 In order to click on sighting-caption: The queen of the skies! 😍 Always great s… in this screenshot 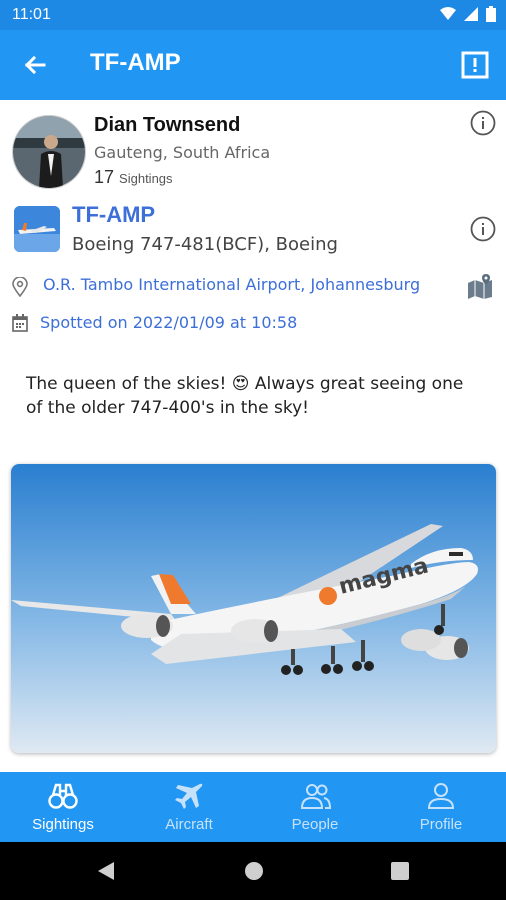, I will do `click(256, 396)`.